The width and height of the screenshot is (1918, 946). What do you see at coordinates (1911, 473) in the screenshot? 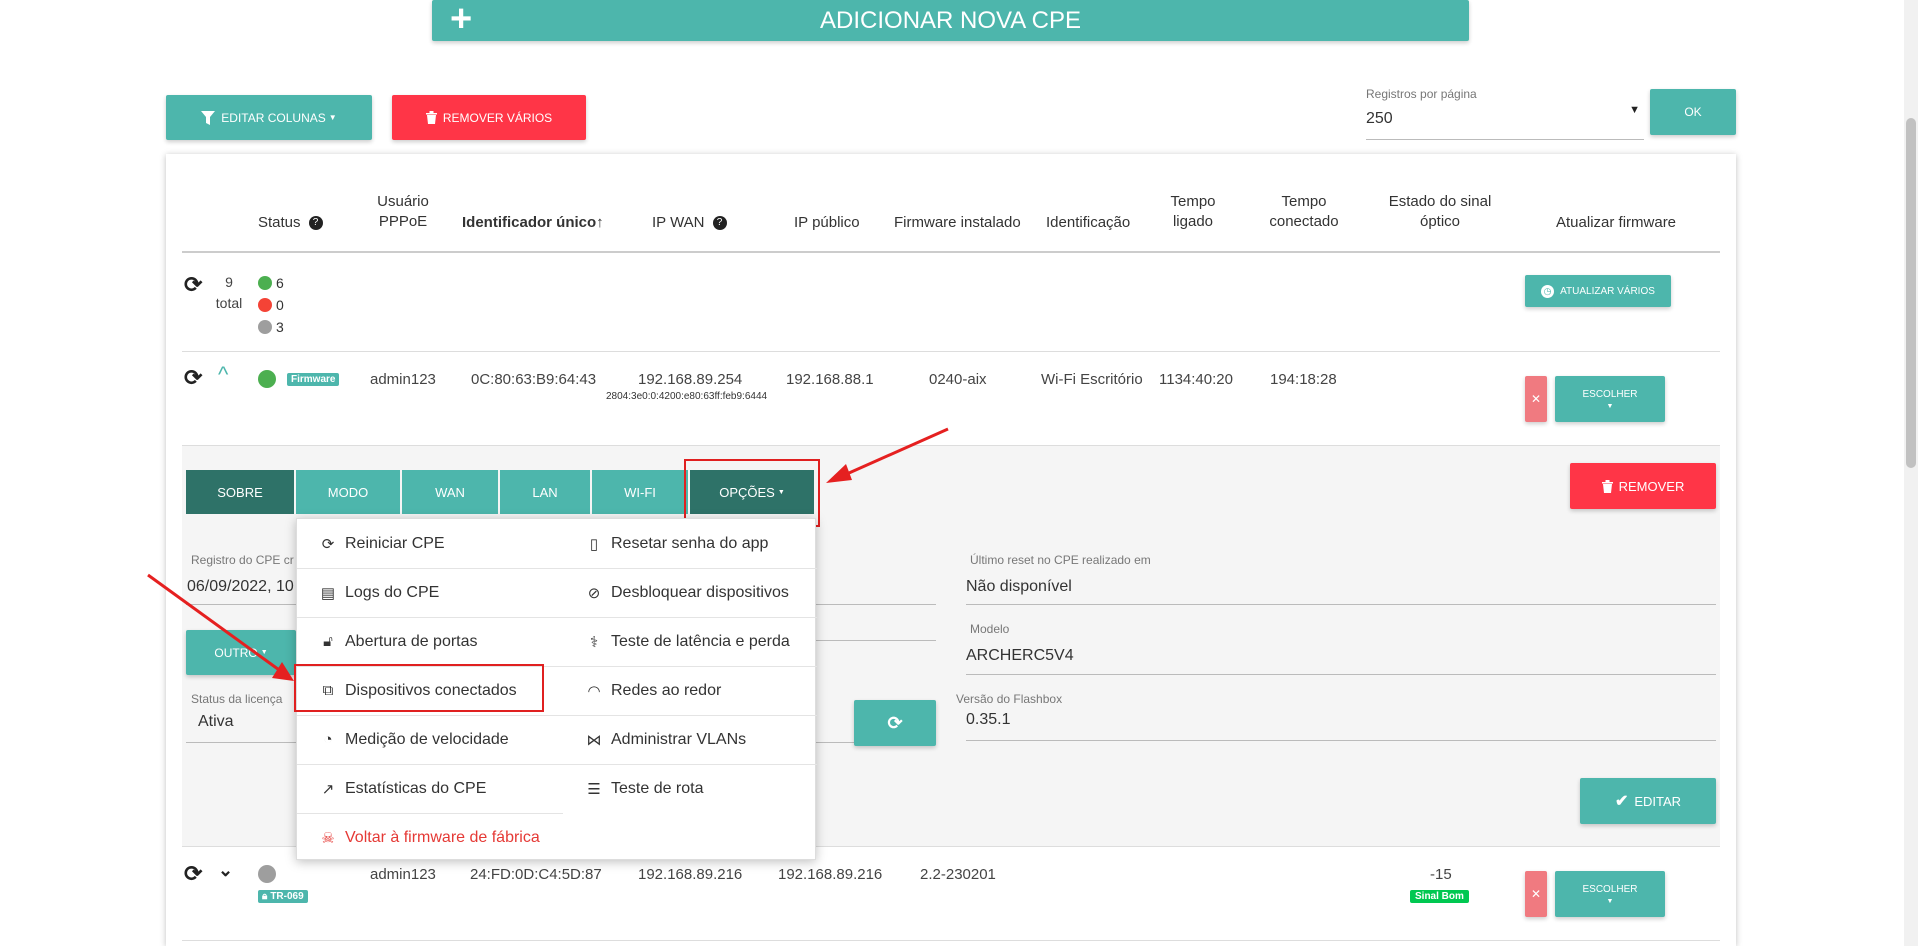
I see `scrollbar-track` at bounding box center [1911, 473].